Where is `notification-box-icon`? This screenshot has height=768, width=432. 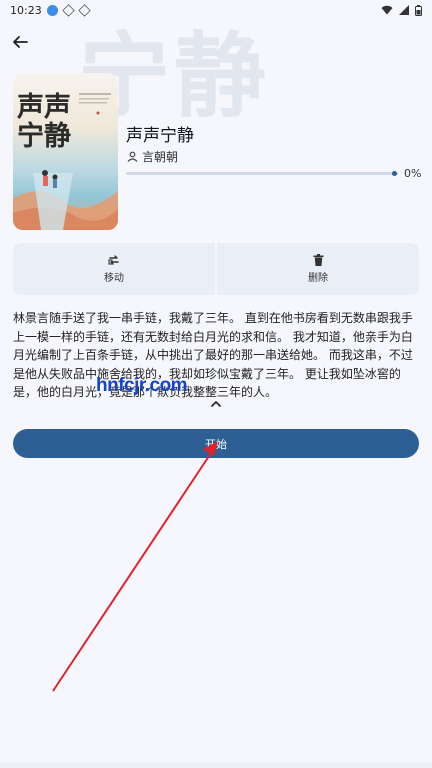 notification-box-icon is located at coordinates (68, 10).